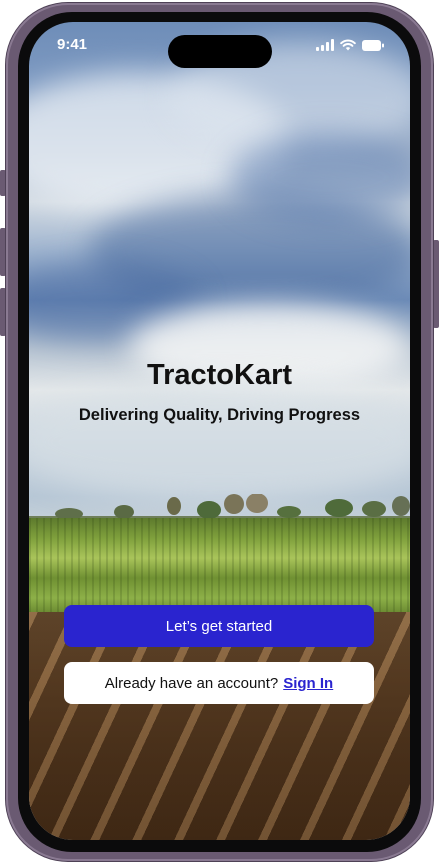 The image size is (441, 867). Describe the element at coordinates (219, 568) in the screenshot. I see `crop-rows` at that location.